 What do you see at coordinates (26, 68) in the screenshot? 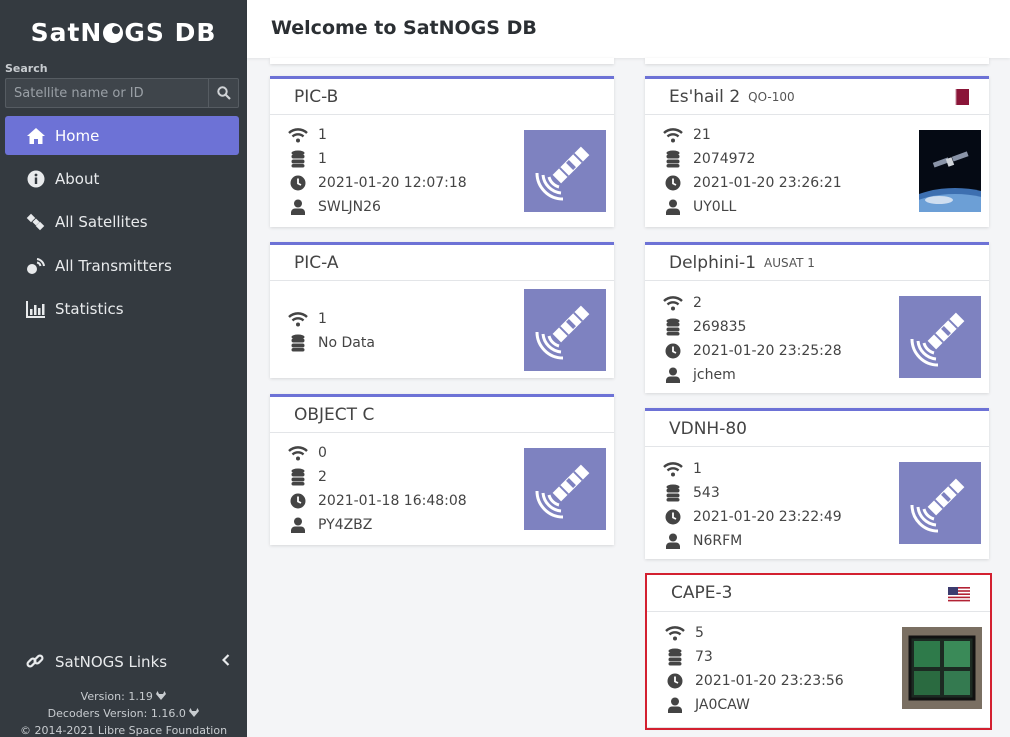
I see `search-label: Search` at bounding box center [26, 68].